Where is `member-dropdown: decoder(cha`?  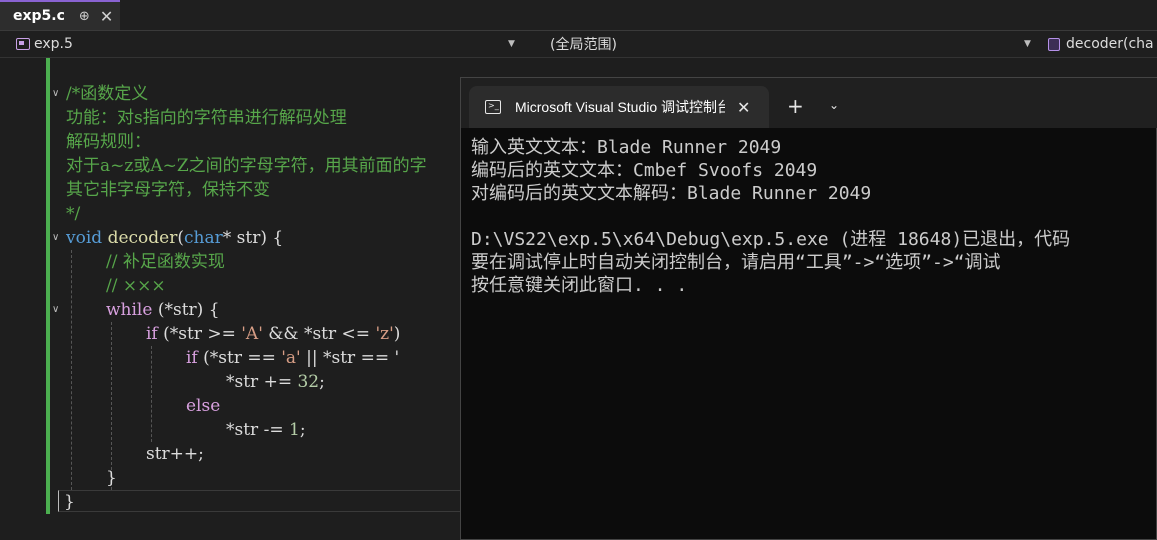
member-dropdown: decoder(cha is located at coordinates (1098, 44).